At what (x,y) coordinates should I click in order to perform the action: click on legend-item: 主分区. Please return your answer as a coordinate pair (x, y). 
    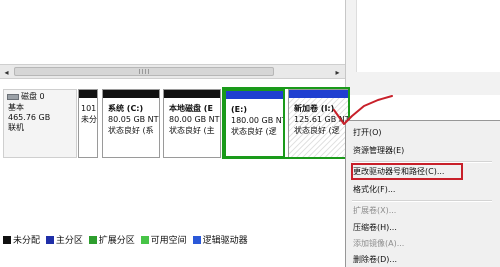
    Looking at the image, I should click on (64, 241).